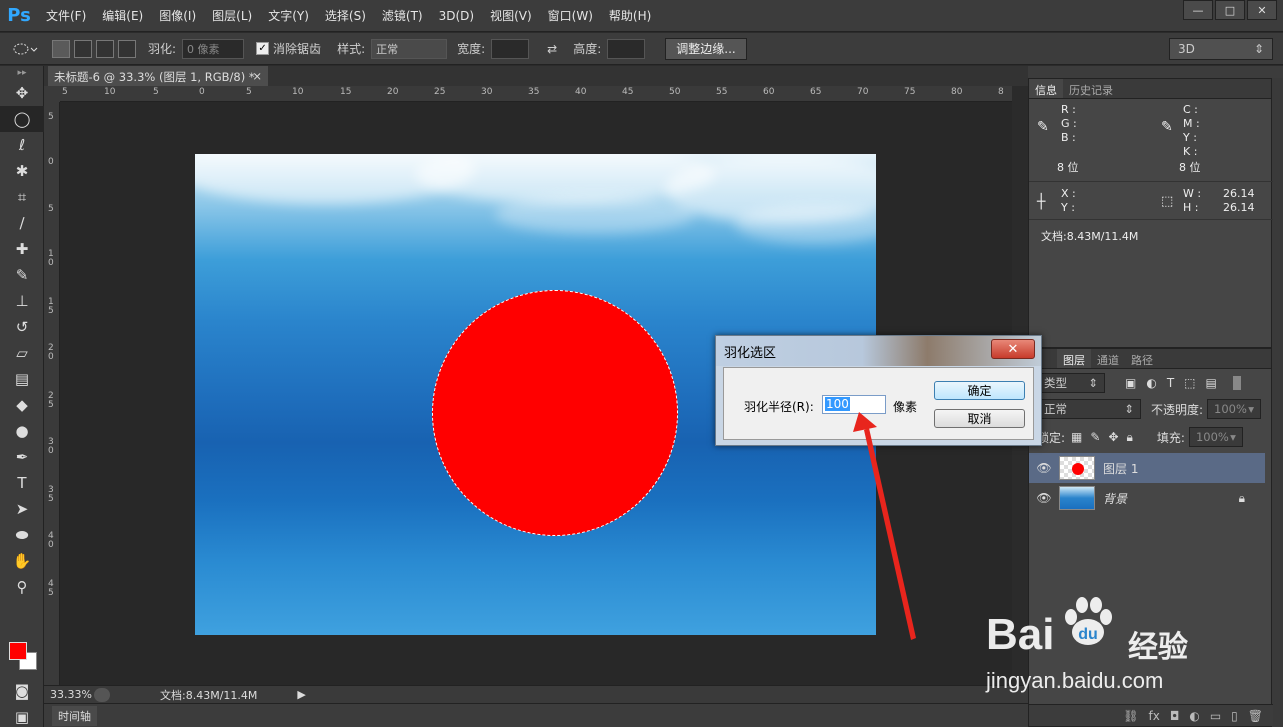  I want to click on foreground-color-swatch, so click(18, 651).